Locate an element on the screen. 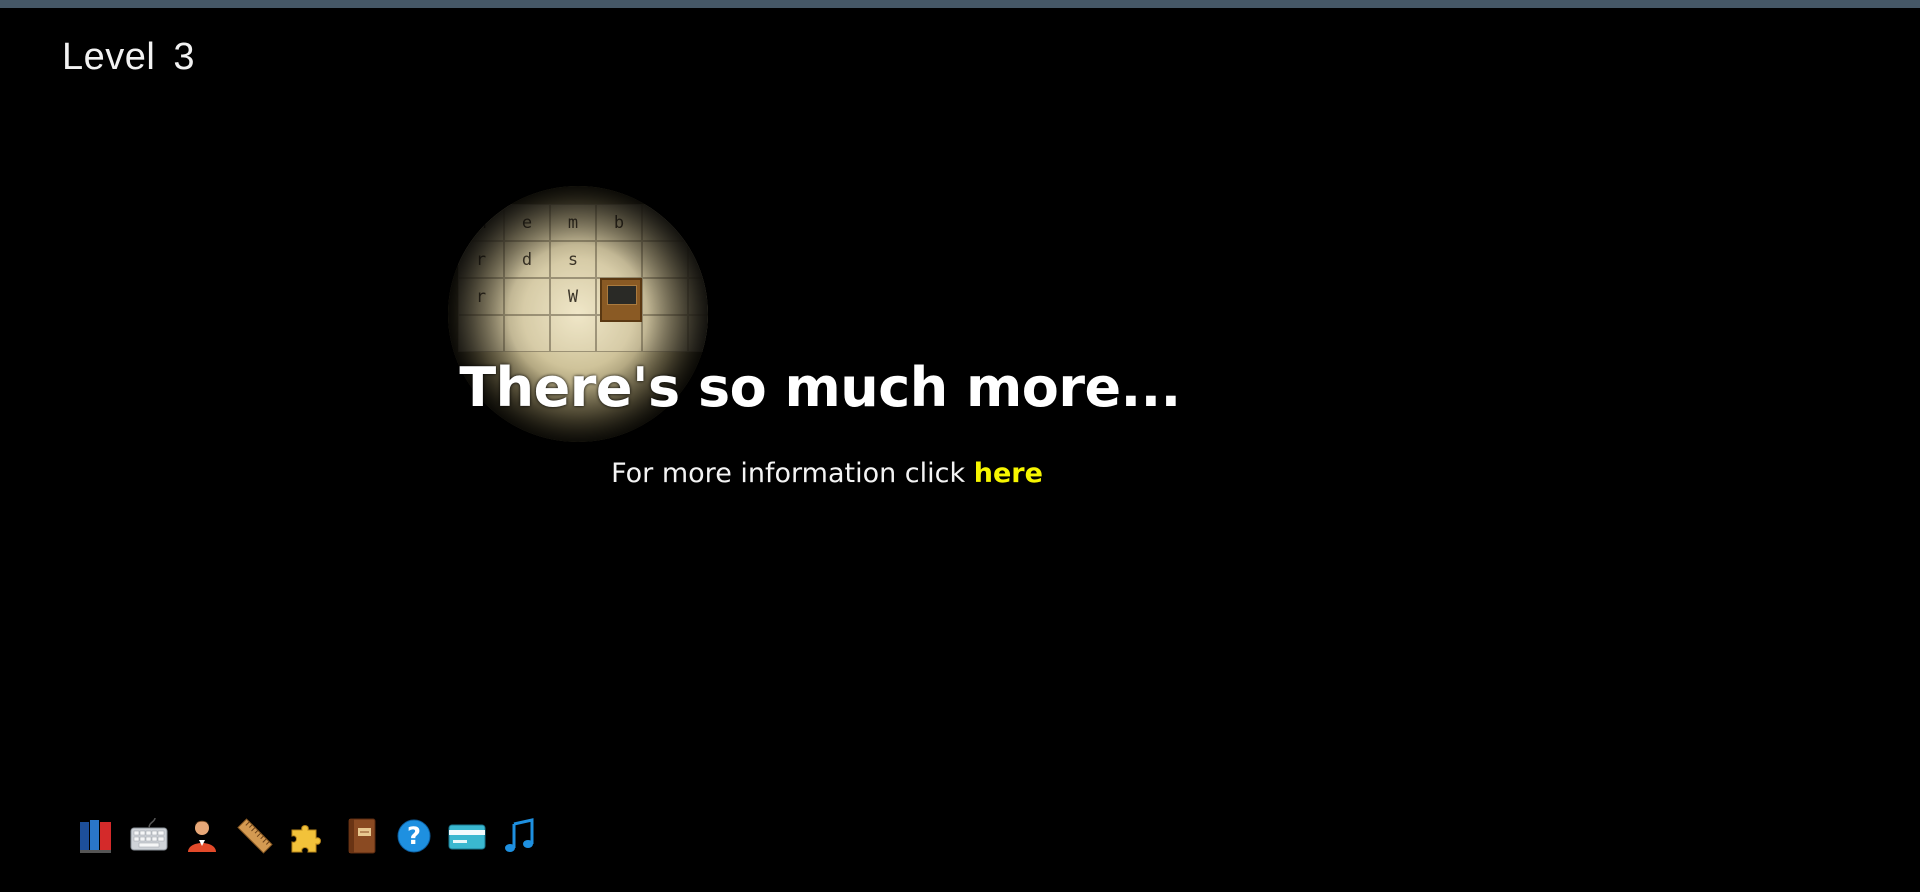 The height and width of the screenshot is (892, 1920). keyboard-button is located at coordinates (149, 836).